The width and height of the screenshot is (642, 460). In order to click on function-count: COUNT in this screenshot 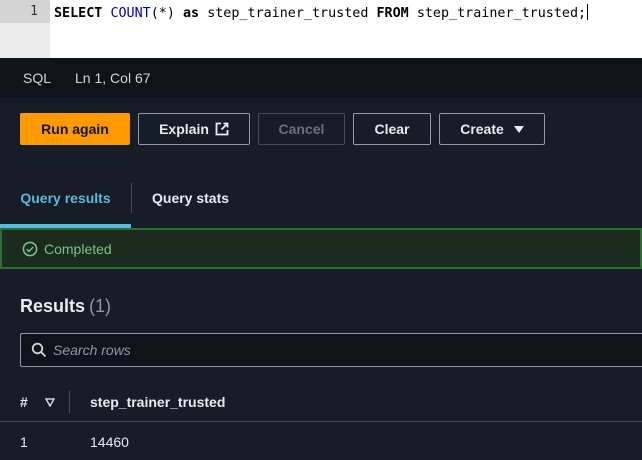, I will do `click(130, 13)`.